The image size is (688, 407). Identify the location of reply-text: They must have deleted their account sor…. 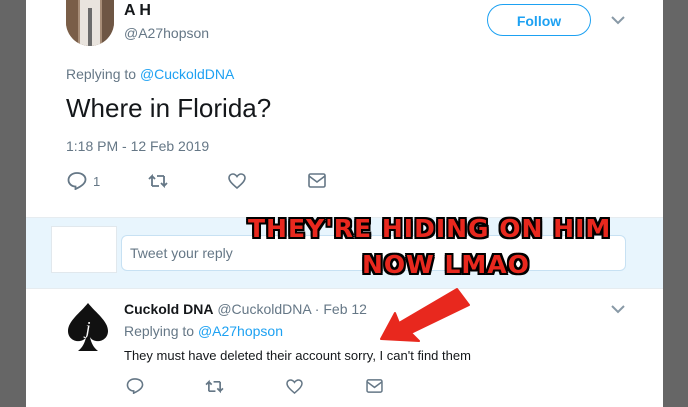
(297, 355).